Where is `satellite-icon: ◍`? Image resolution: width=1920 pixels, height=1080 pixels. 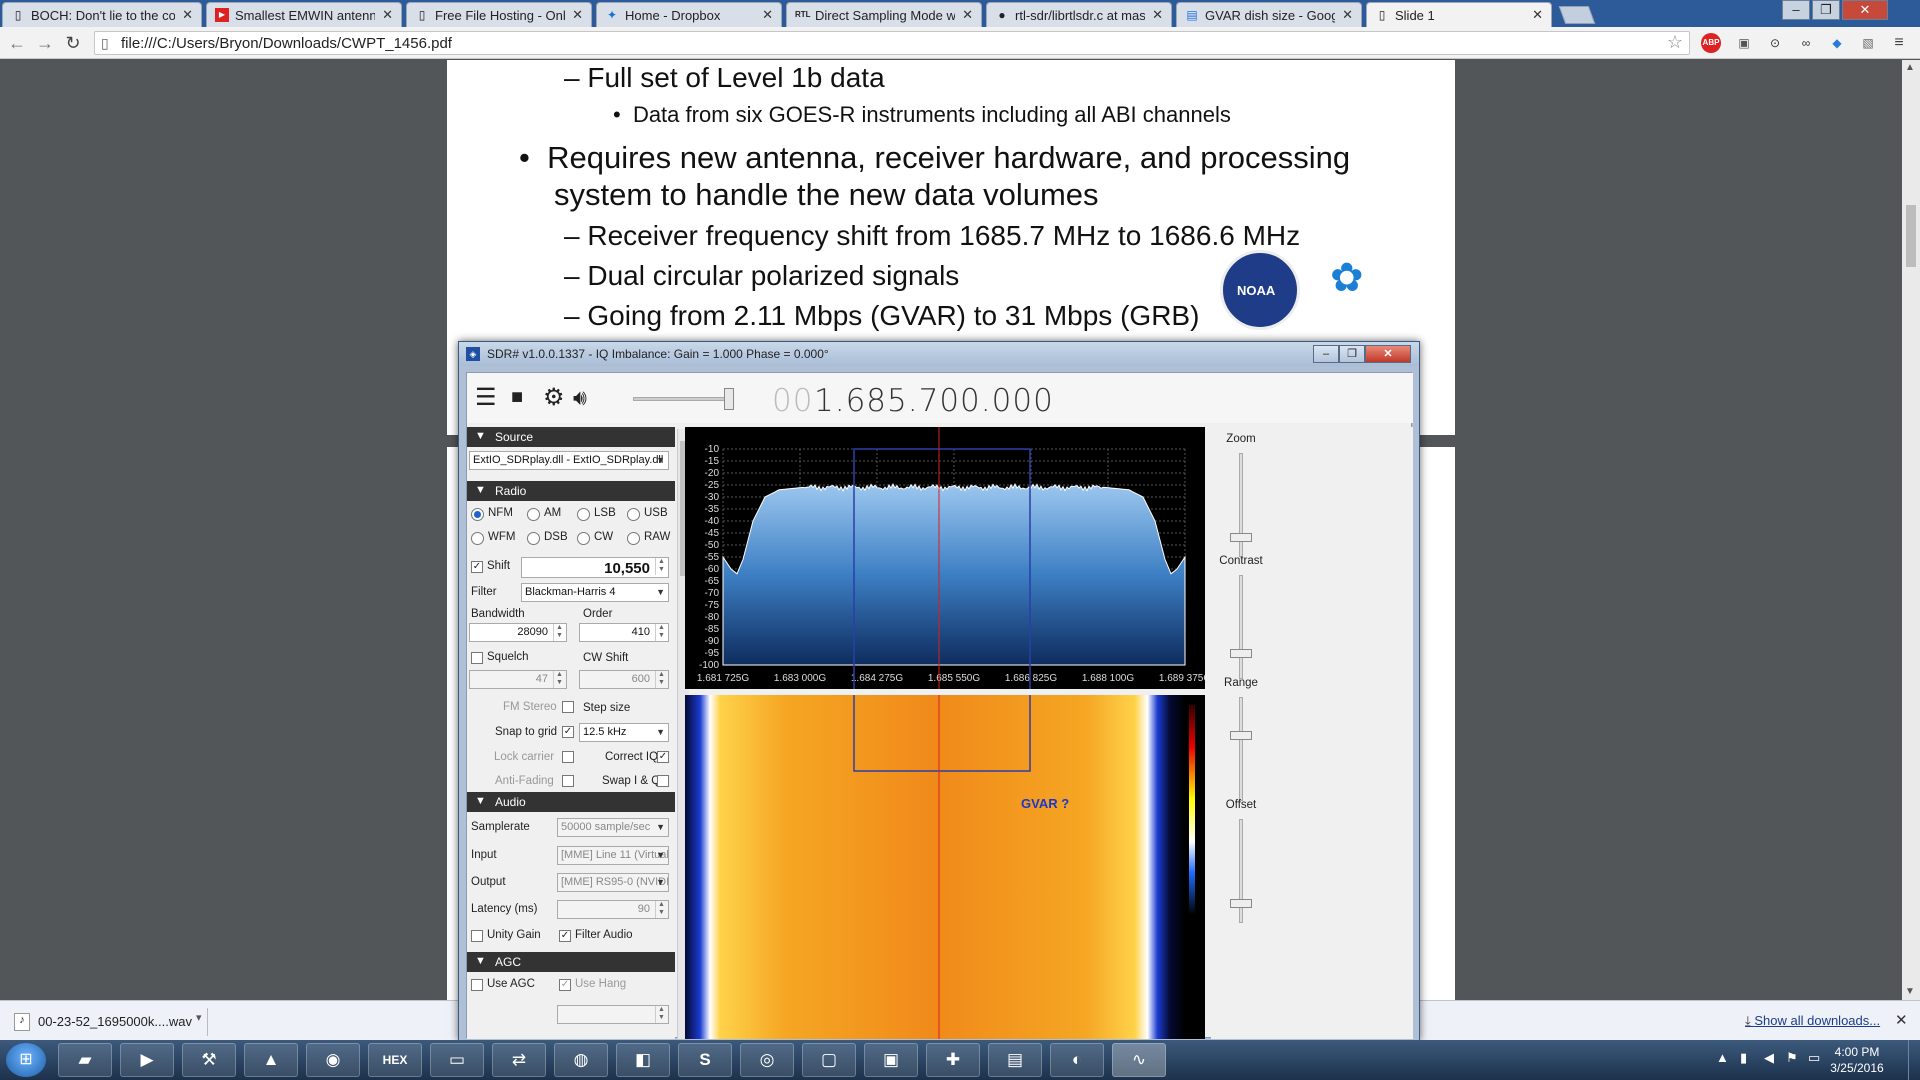 satellite-icon: ◍ is located at coordinates (581, 1060).